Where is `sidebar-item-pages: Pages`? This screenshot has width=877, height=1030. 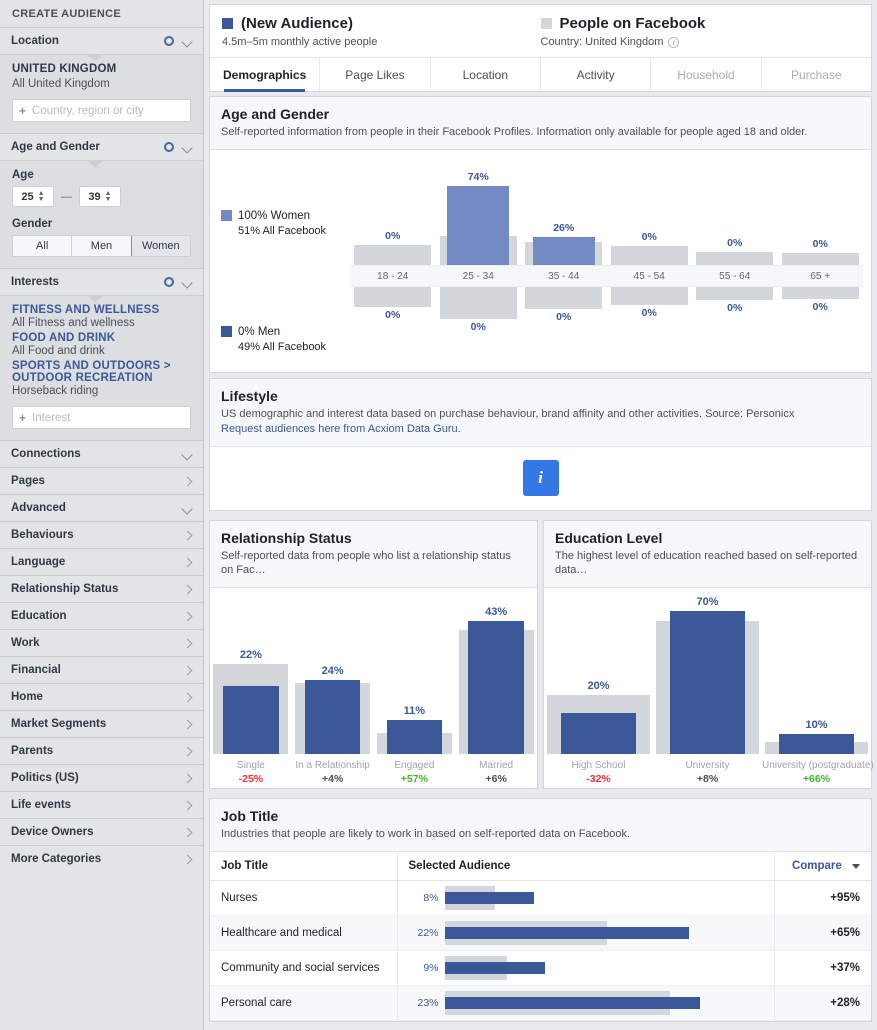
sidebar-item-pages: Pages is located at coordinates (101, 480).